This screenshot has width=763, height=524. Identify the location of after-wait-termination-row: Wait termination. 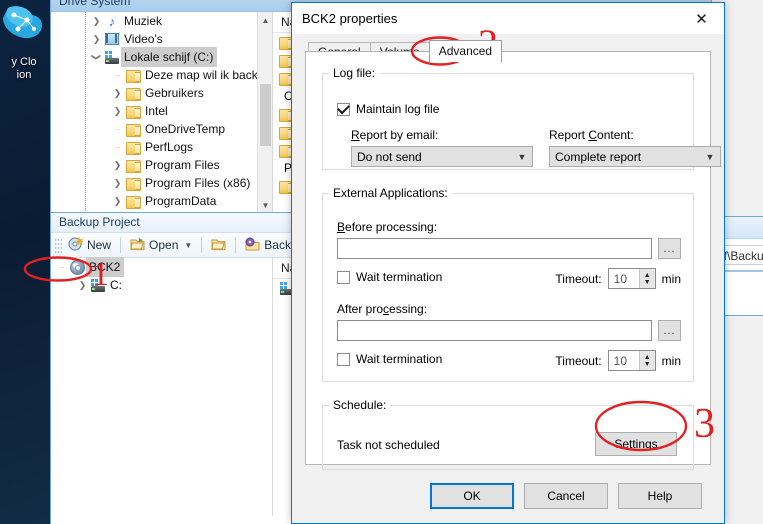
(389, 359).